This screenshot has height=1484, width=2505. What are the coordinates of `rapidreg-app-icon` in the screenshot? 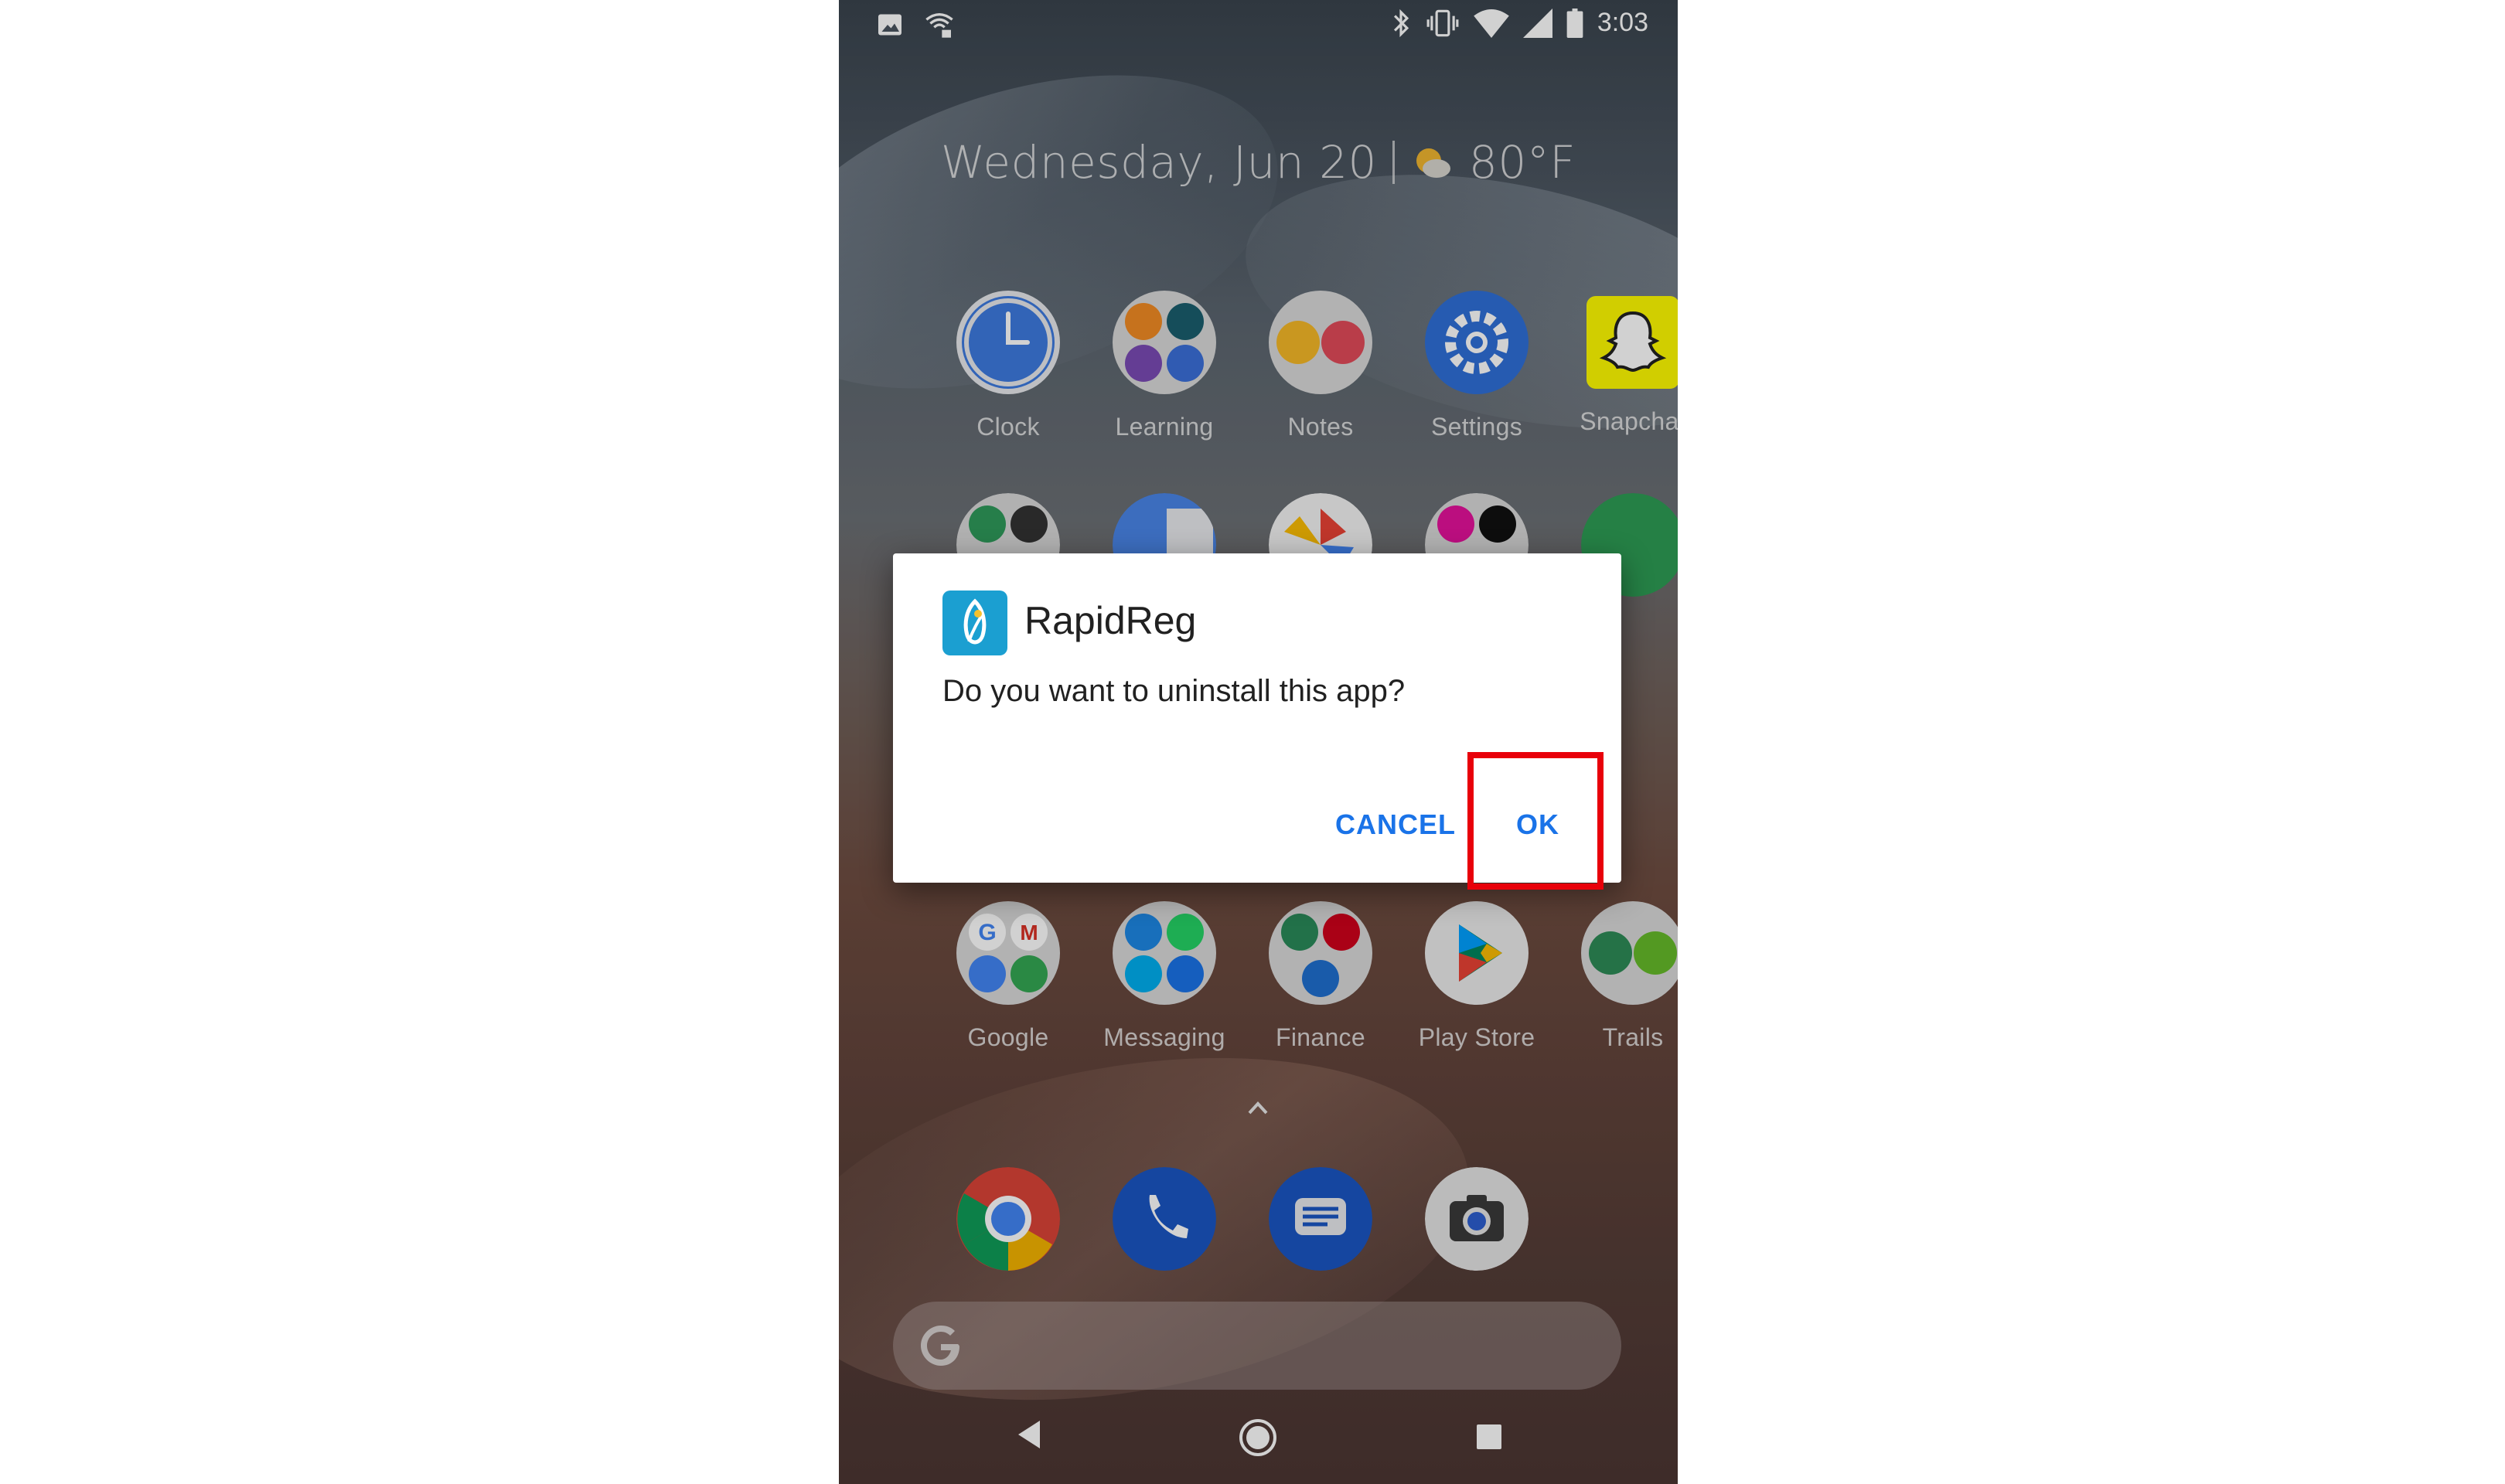 It's located at (974, 623).